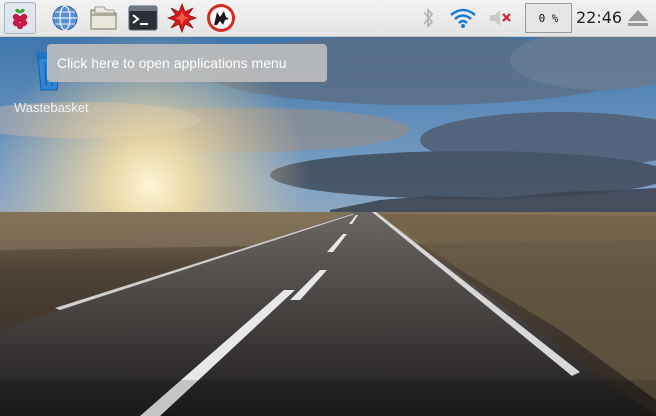 The image size is (656, 416). I want to click on volume-button, so click(501, 18).